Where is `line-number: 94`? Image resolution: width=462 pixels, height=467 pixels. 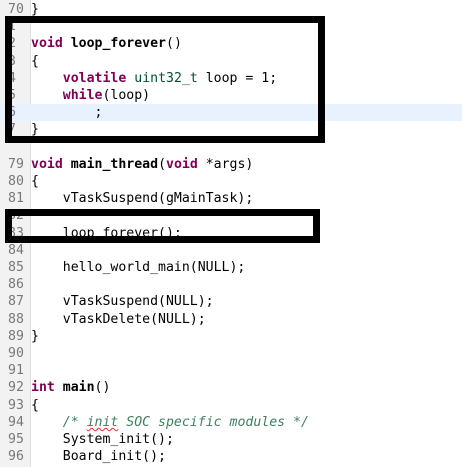 line-number: 94 is located at coordinates (16, 422).